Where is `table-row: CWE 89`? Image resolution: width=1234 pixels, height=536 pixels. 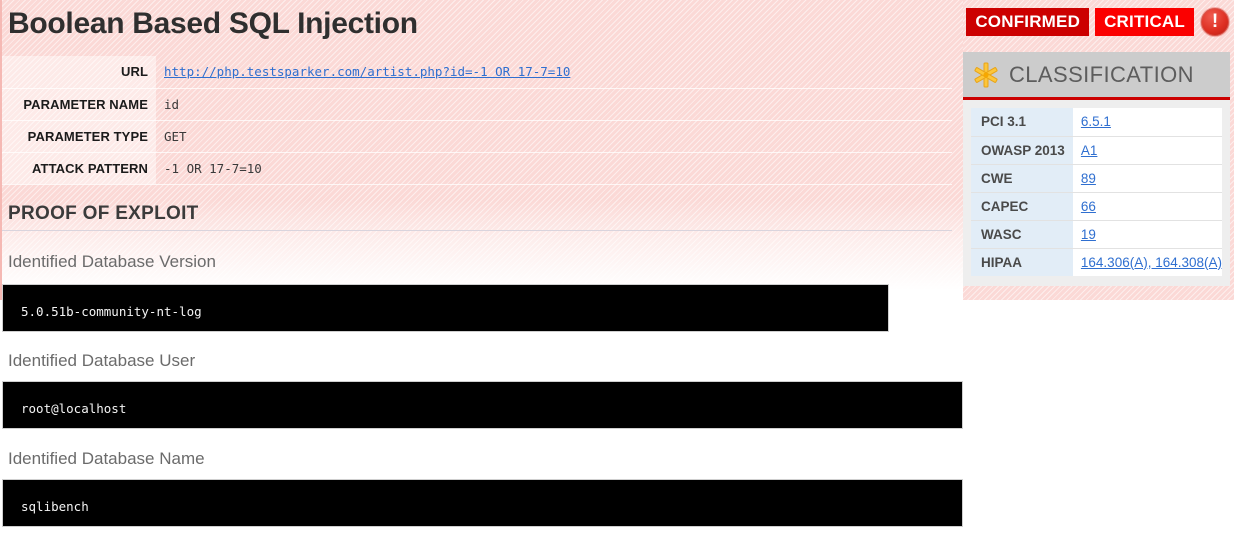
table-row: CWE 89 is located at coordinates (1096, 178).